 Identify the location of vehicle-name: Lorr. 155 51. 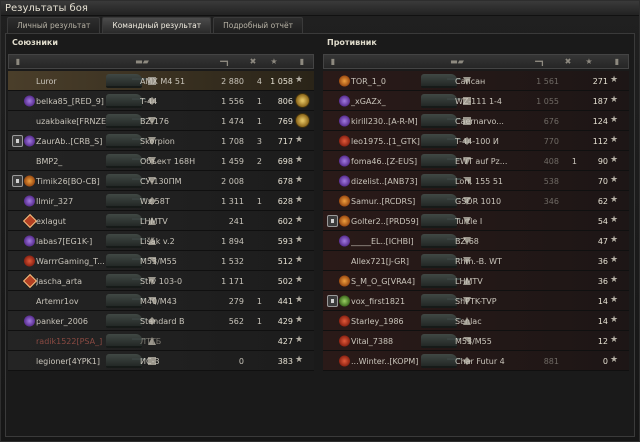
(479, 181).